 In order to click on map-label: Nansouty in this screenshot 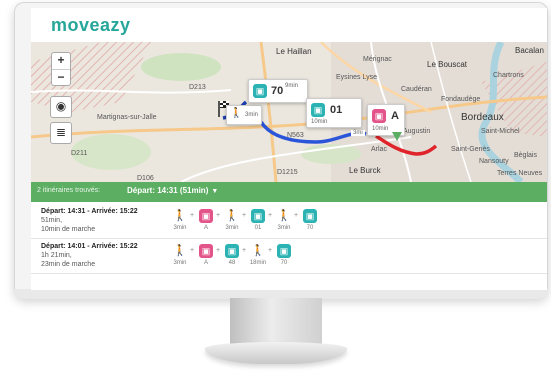, I will do `click(494, 161)`.